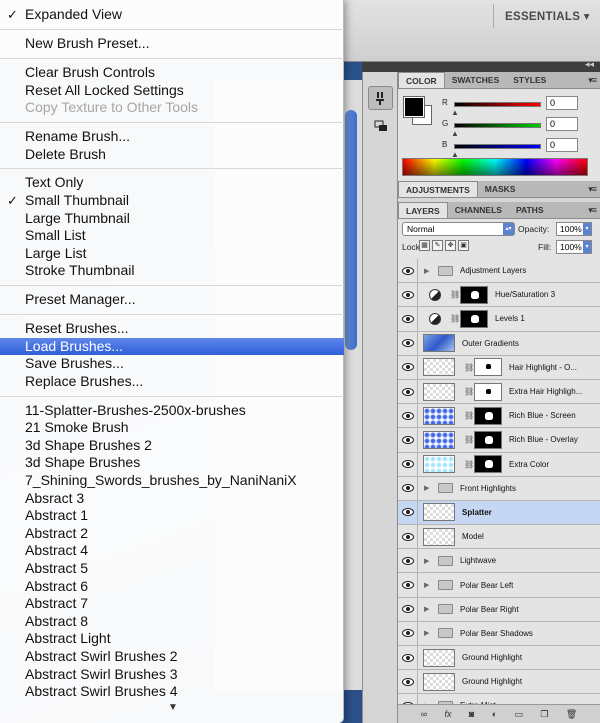  I want to click on trash-icon: 🗑, so click(571, 714).